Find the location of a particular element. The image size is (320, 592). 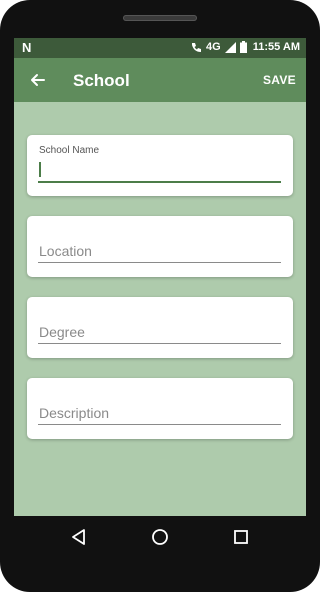

page-title: School is located at coordinates (101, 80).